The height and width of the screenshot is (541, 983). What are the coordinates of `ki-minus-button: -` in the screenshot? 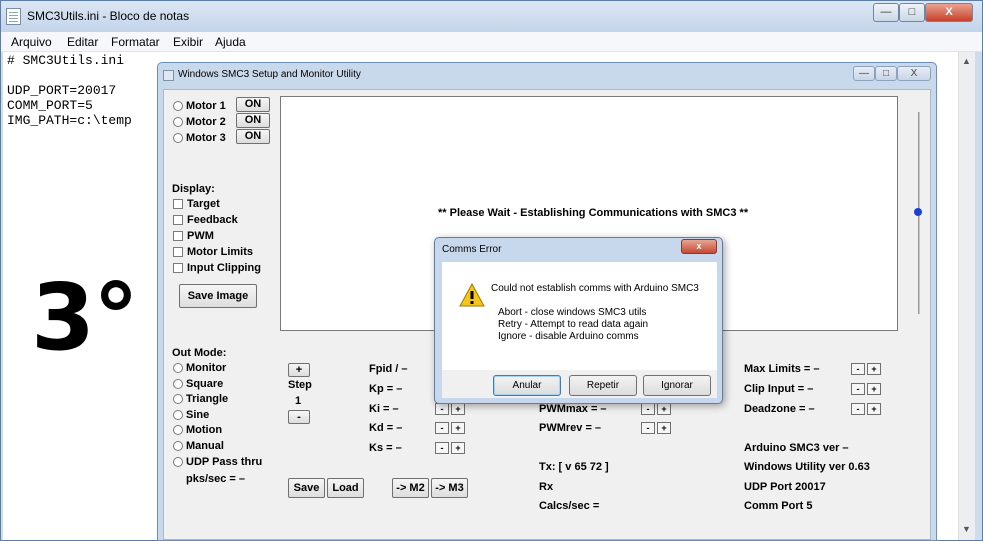 It's located at (442, 409).